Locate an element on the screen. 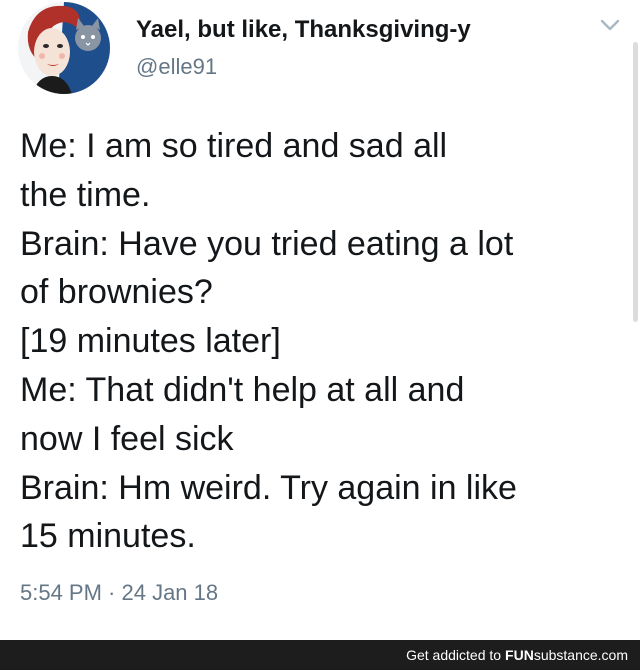  tweet-text-line: Me: That didn't help at all and is located at coordinates (242, 389).